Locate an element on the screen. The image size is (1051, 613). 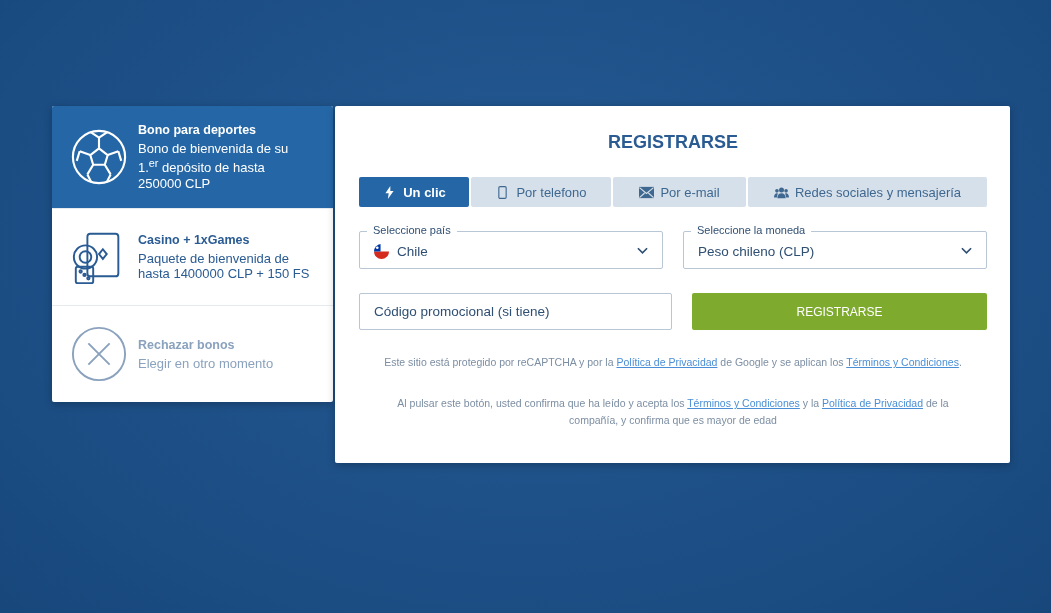
promo-code-field: Código promocional (si tiene) is located at coordinates (515, 311).